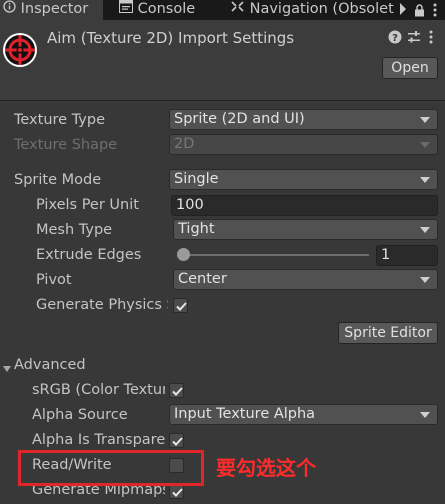  Describe the element at coordinates (89, 255) in the screenshot. I see `extrude-edges-label: Extrude Edges` at that location.